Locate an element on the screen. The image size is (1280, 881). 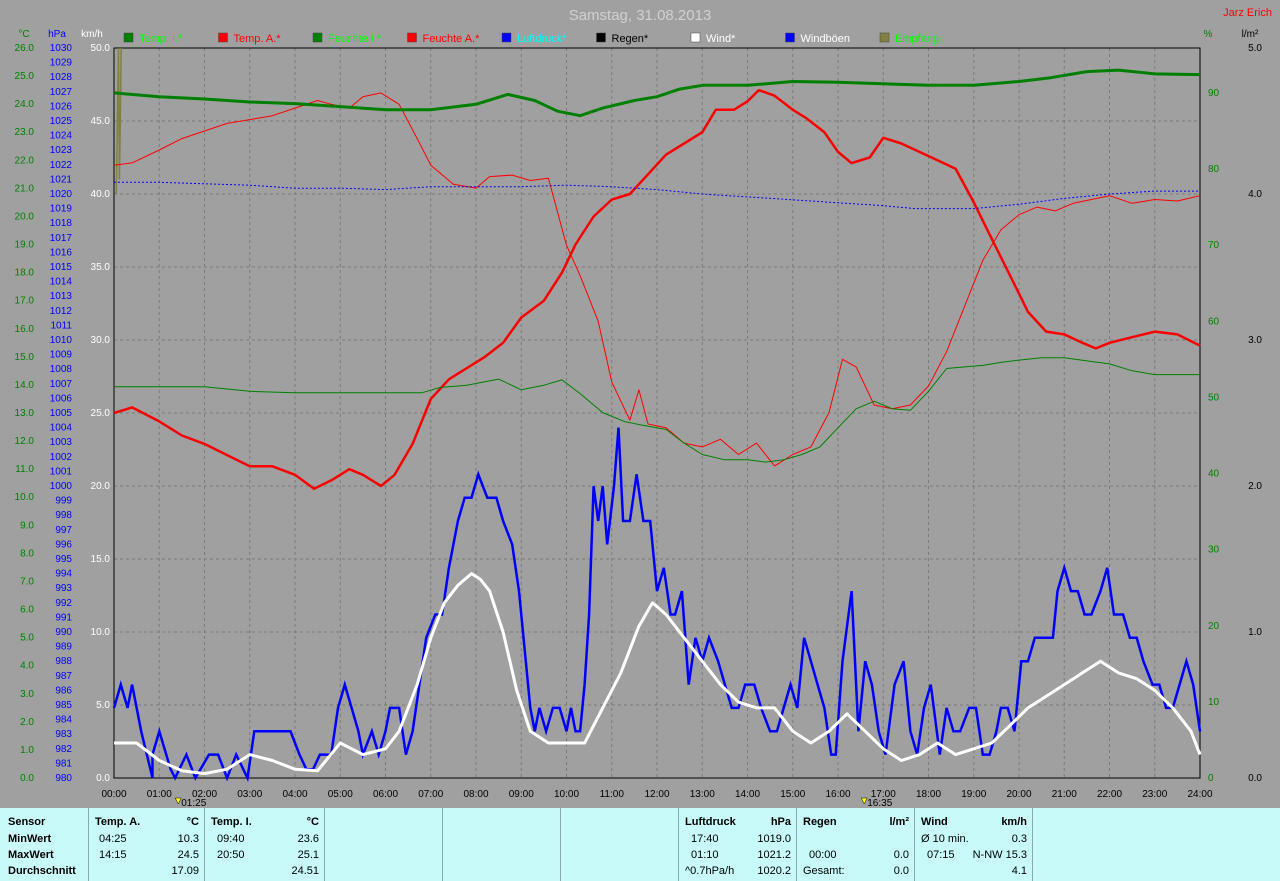
wind-tick-label: 50.0 is located at coordinates (101, 48).